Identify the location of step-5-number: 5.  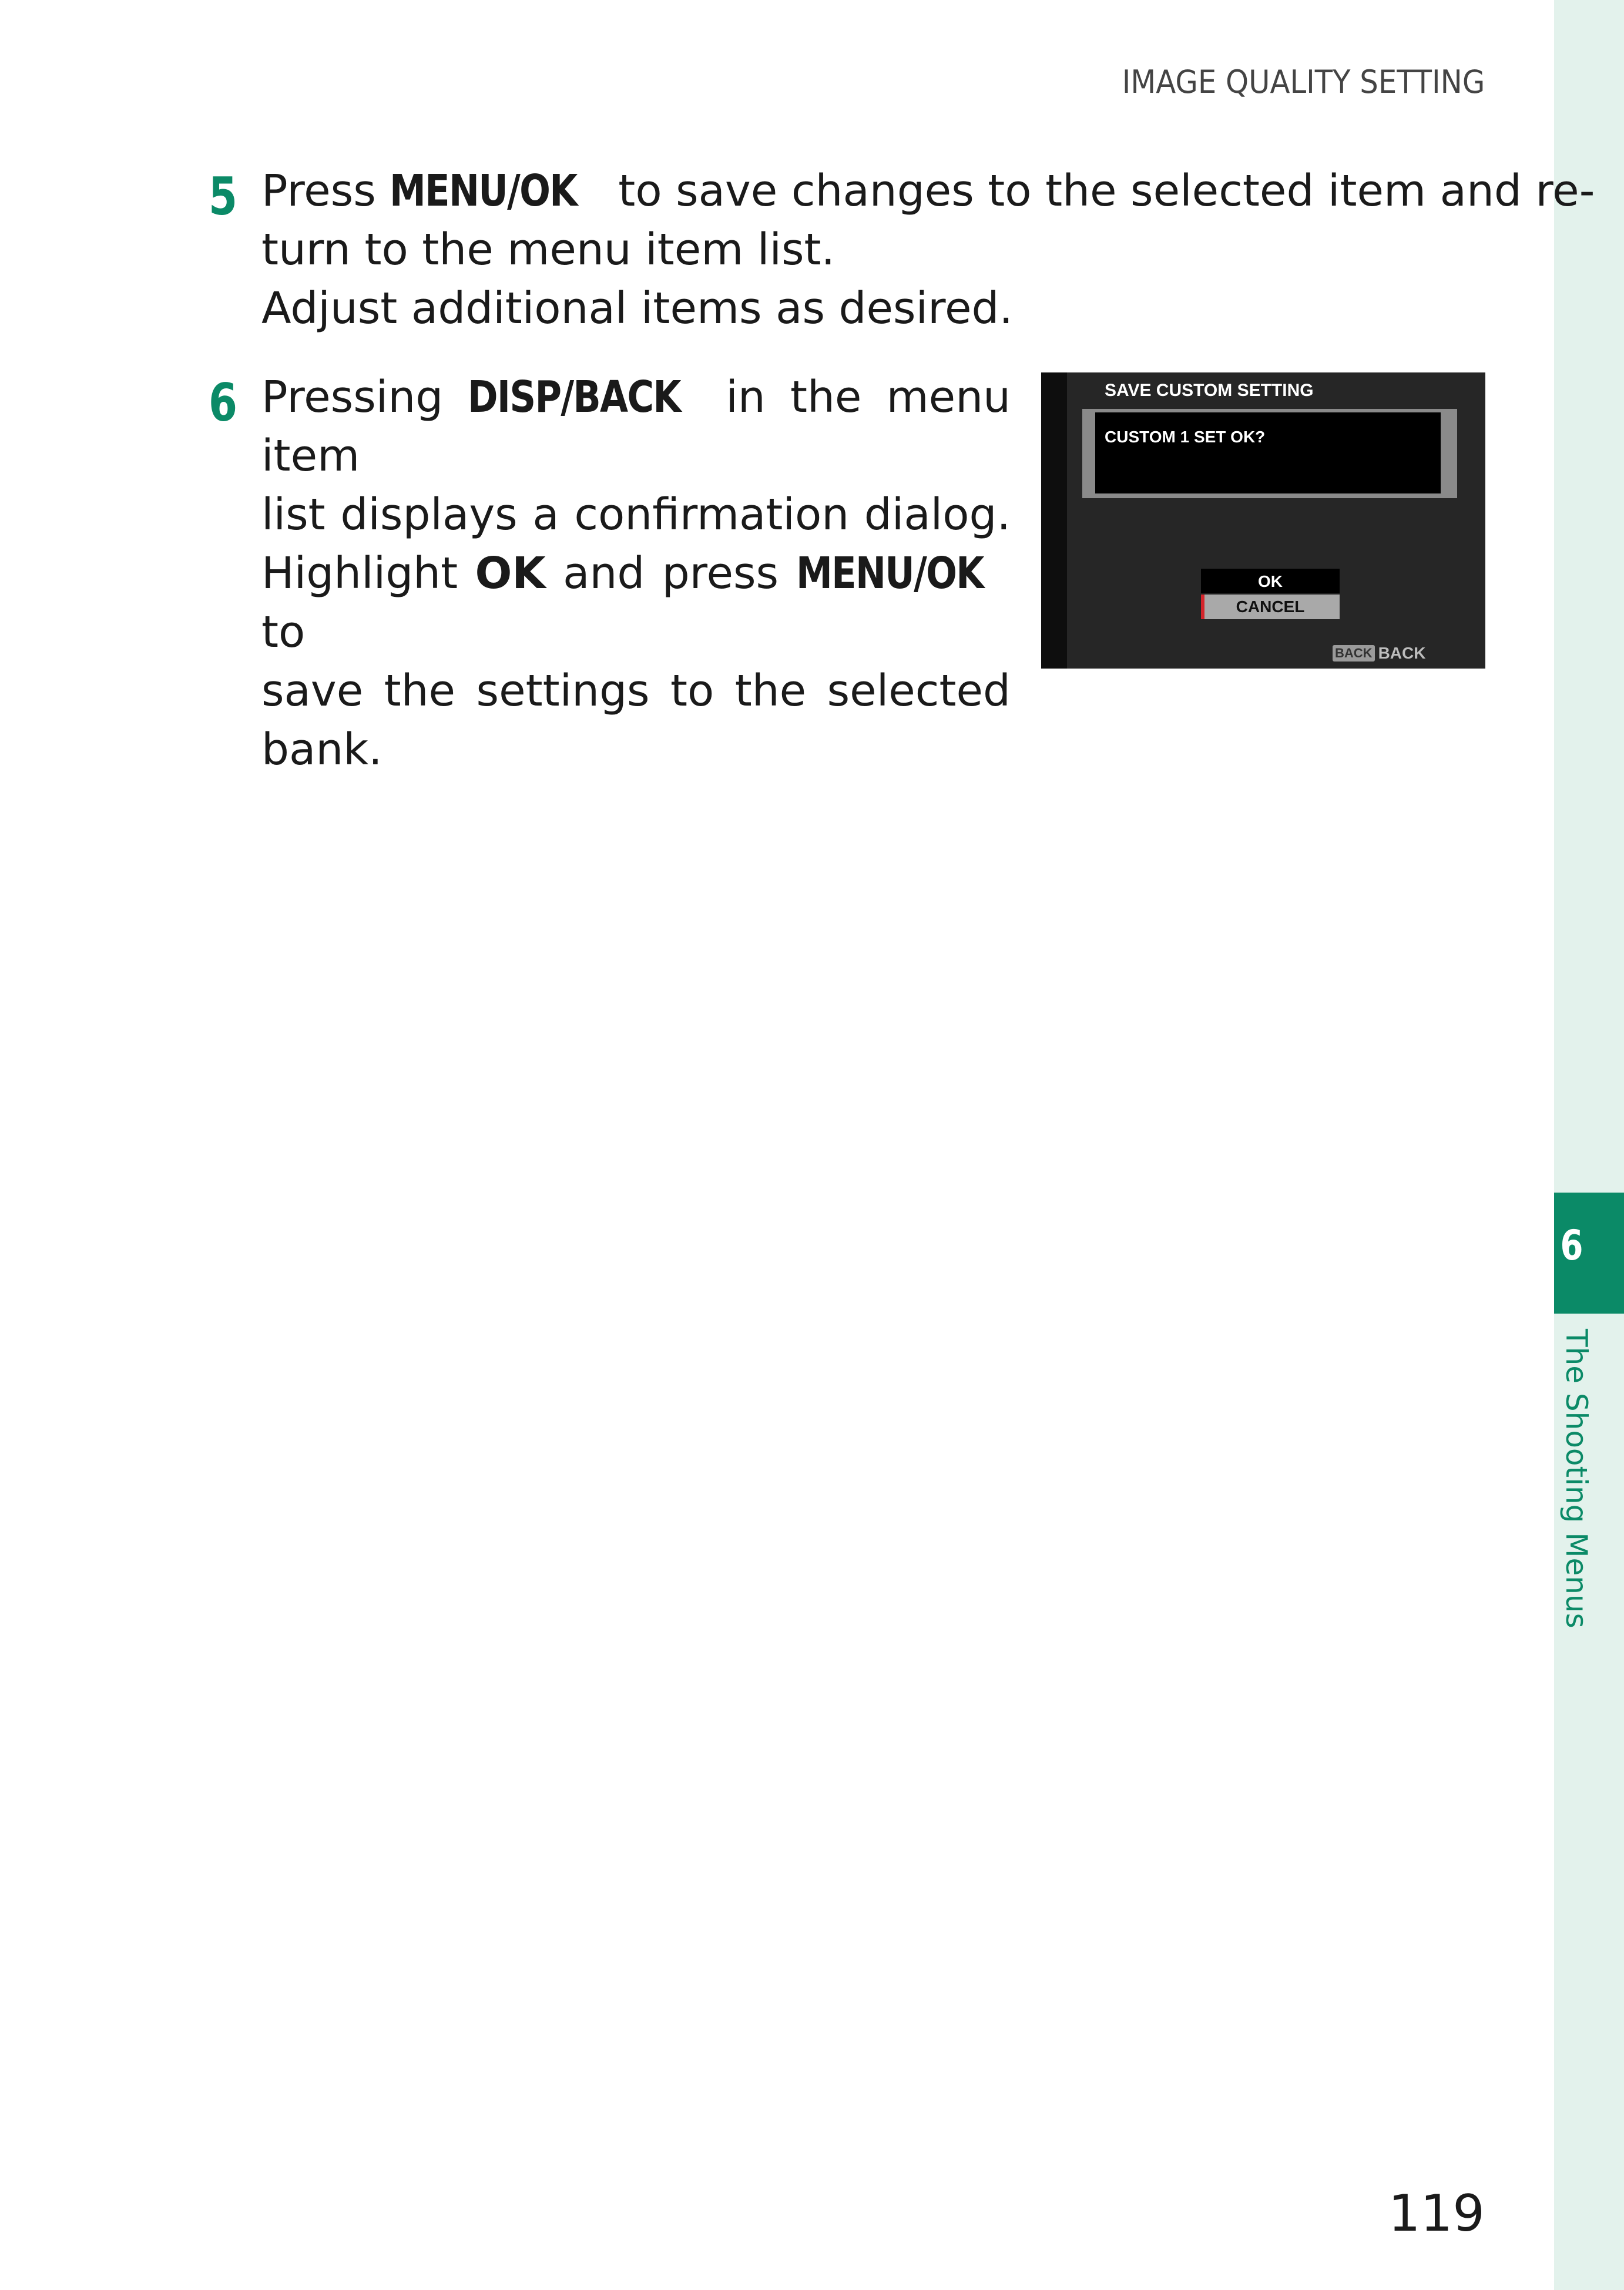
(223, 196).